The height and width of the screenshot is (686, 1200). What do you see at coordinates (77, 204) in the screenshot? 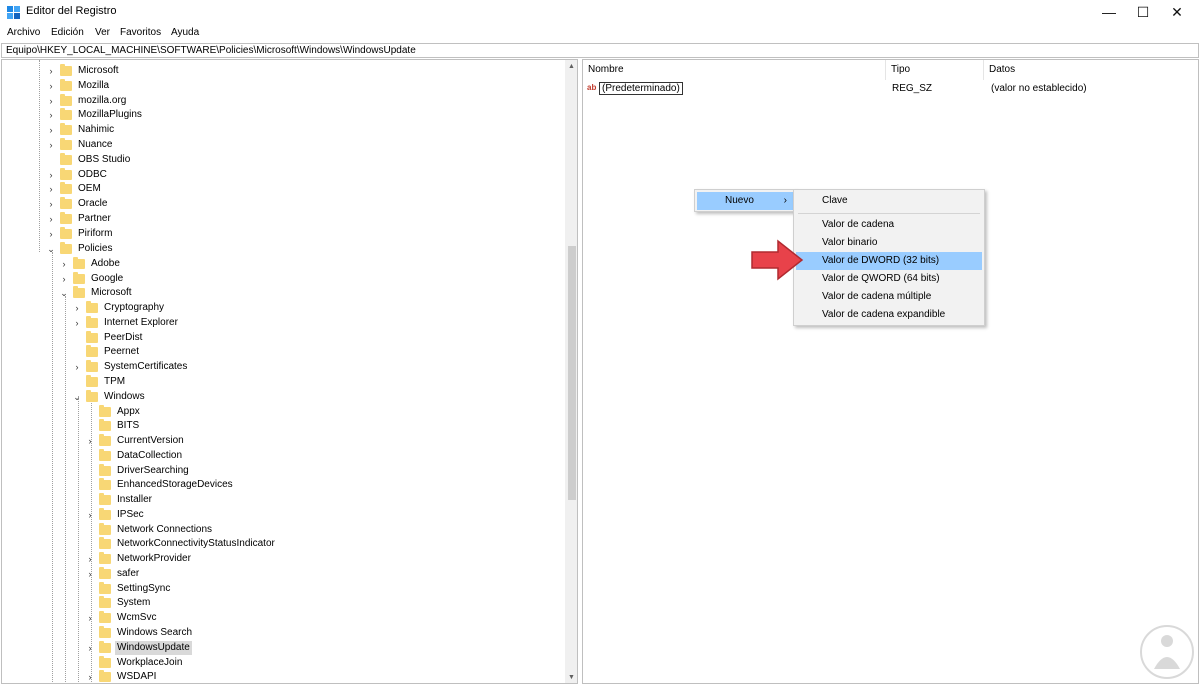
I see `tree-node: › Oracle` at bounding box center [77, 204].